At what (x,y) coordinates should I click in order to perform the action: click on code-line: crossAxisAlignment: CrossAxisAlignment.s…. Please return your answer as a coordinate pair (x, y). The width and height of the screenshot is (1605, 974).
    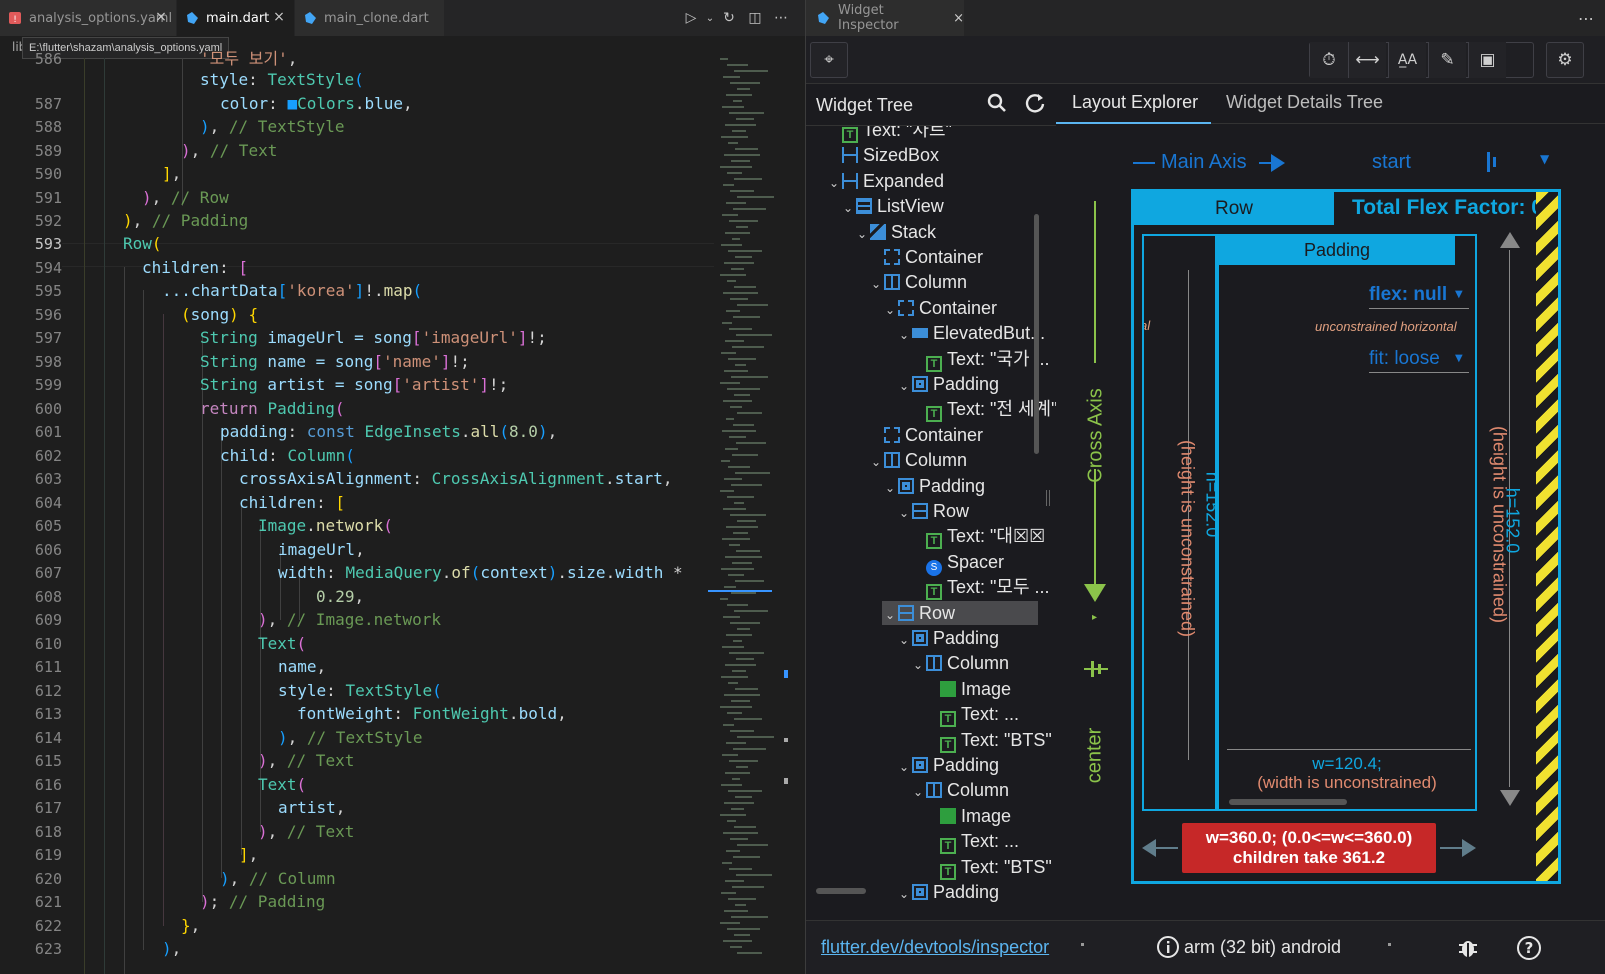
    Looking at the image, I should click on (456, 479).